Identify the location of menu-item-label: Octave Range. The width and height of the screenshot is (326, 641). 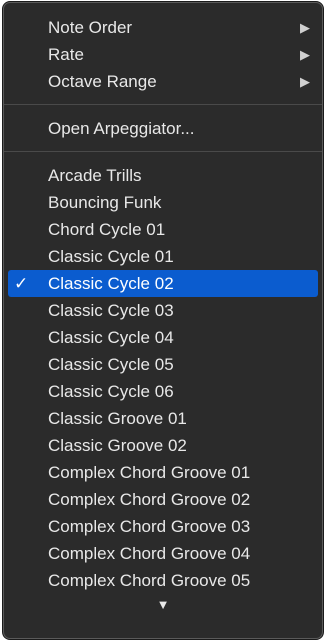
(102, 81).